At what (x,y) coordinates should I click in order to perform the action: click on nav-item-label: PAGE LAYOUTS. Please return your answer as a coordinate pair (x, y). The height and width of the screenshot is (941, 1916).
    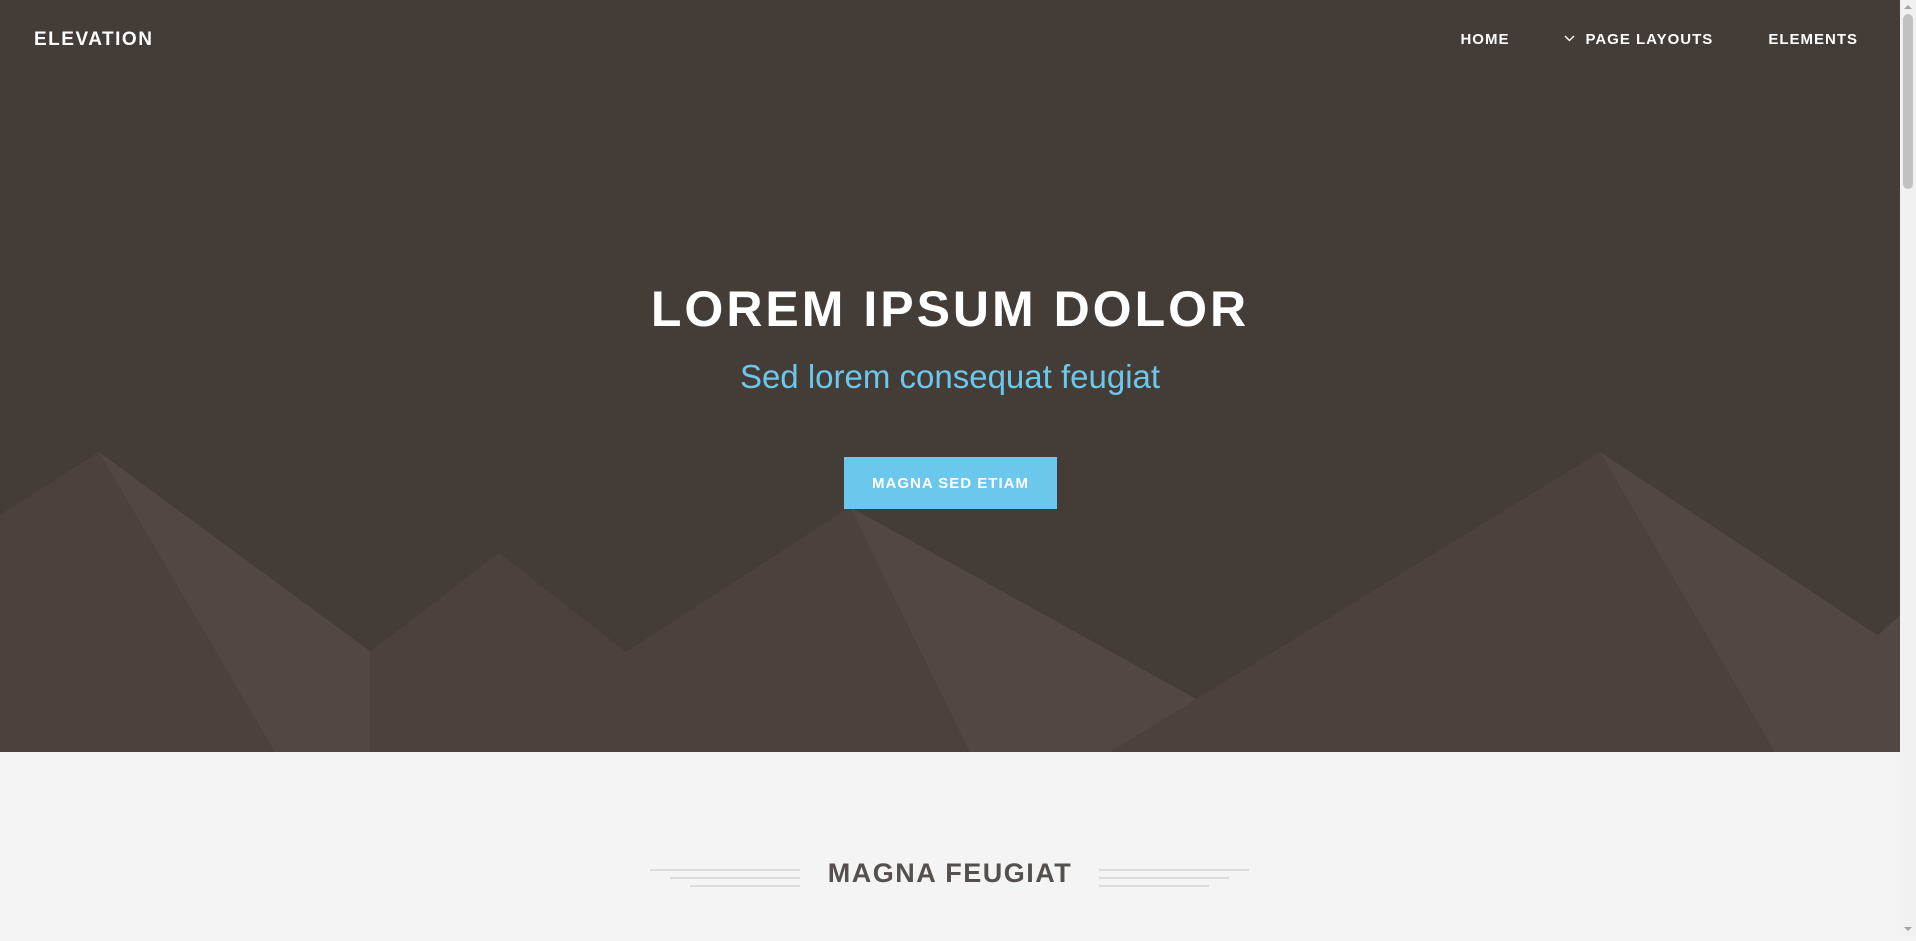
    Looking at the image, I should click on (1649, 39).